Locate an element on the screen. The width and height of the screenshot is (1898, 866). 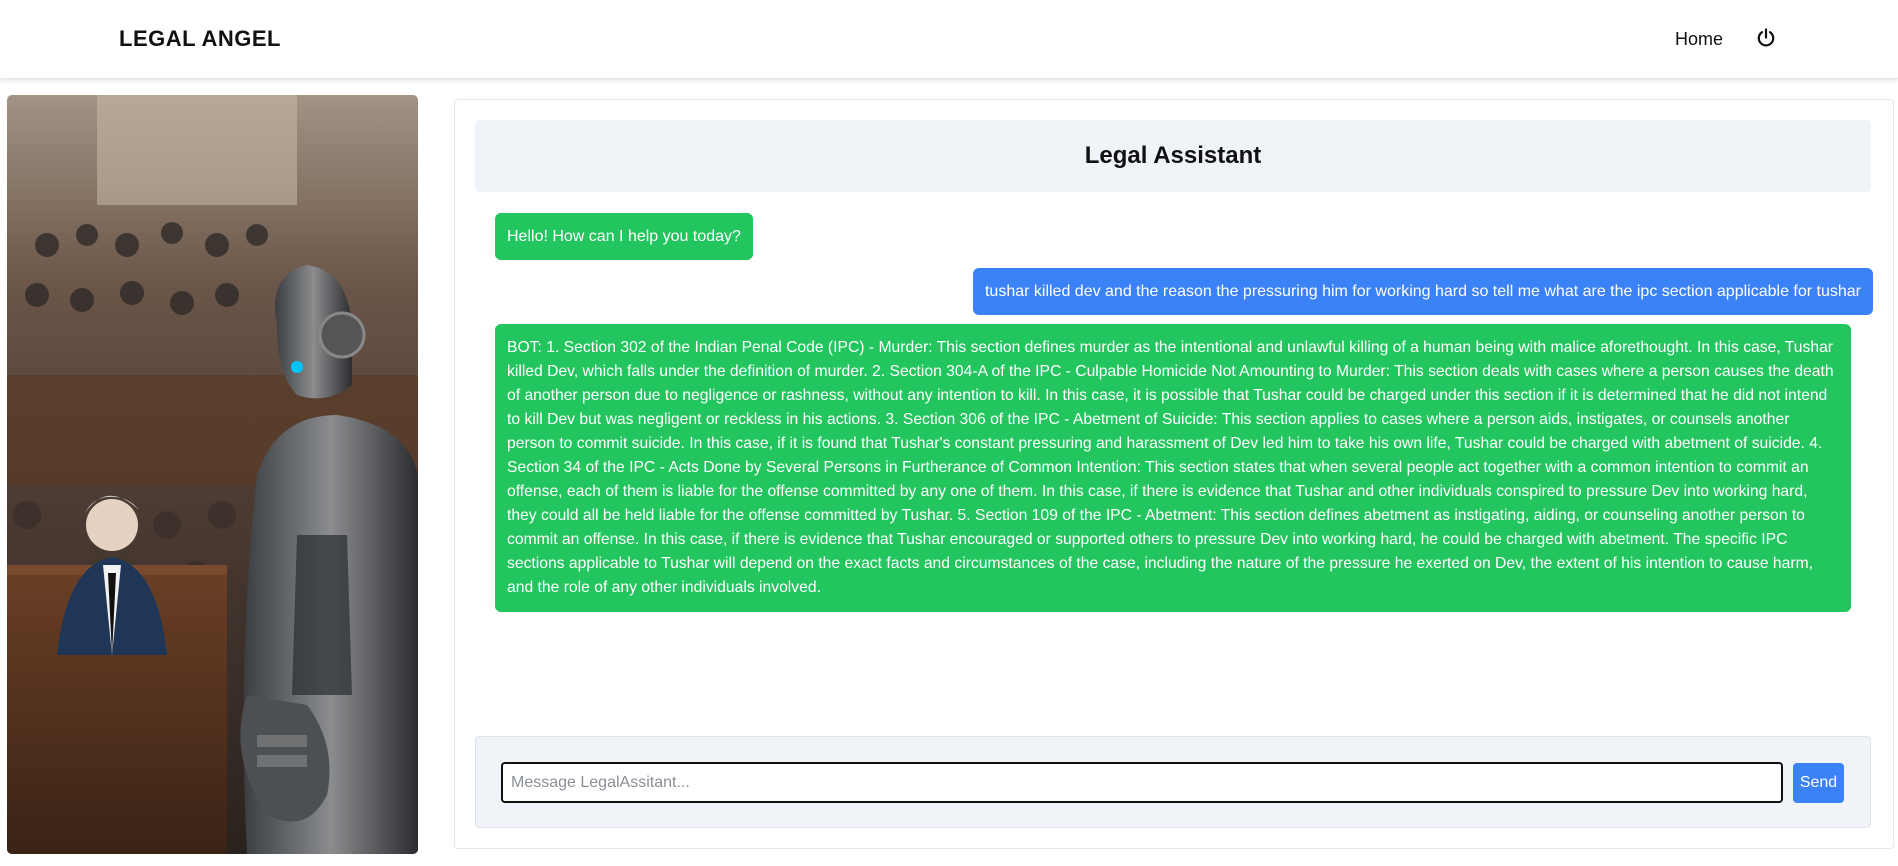
power-icon is located at coordinates (1766, 38).